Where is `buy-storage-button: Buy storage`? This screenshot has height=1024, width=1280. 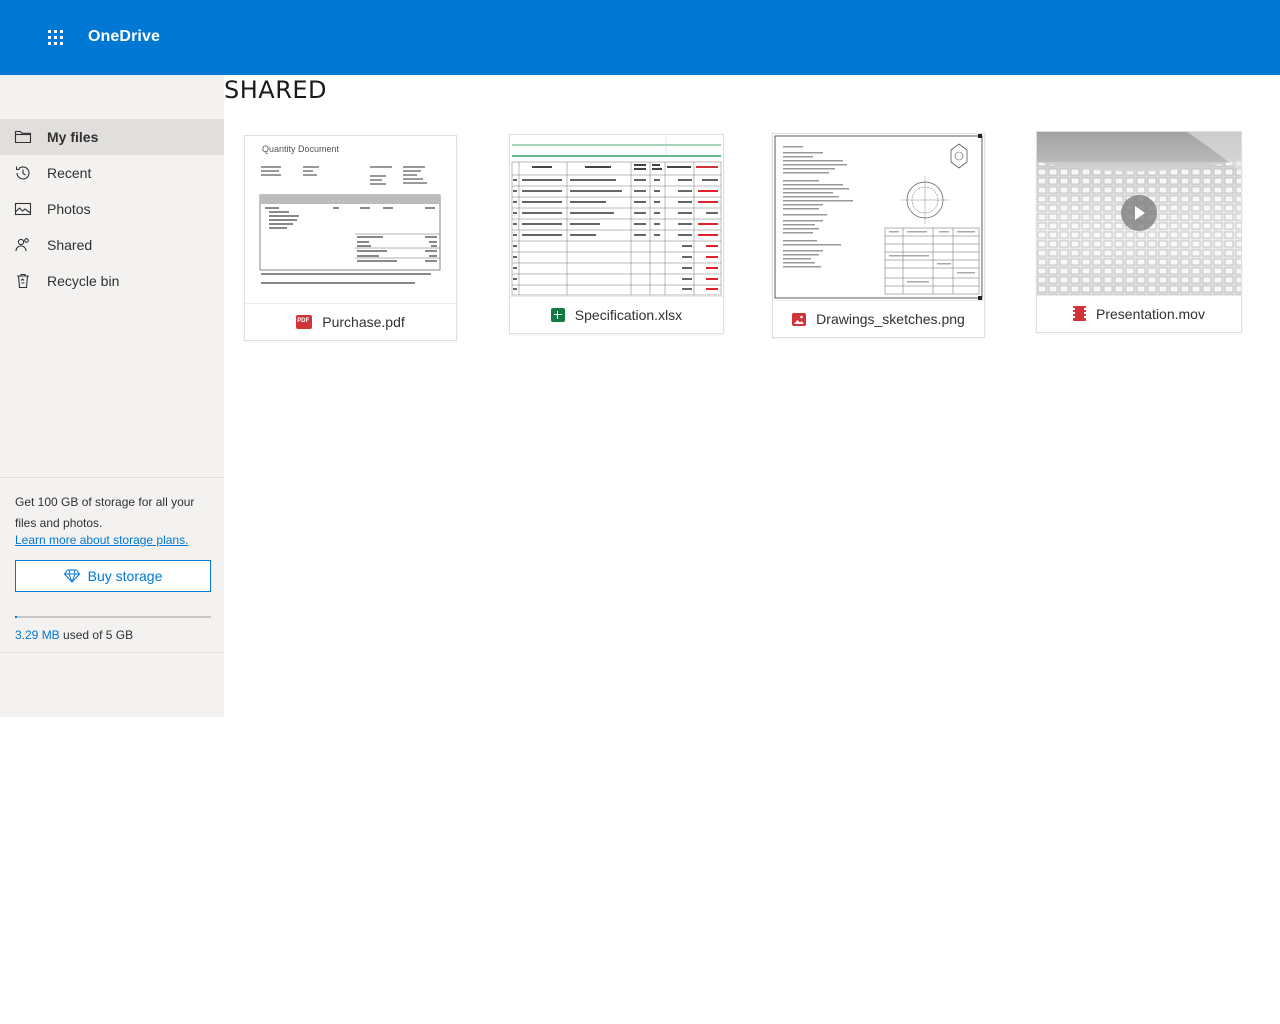 buy-storage-button: Buy storage is located at coordinates (113, 576).